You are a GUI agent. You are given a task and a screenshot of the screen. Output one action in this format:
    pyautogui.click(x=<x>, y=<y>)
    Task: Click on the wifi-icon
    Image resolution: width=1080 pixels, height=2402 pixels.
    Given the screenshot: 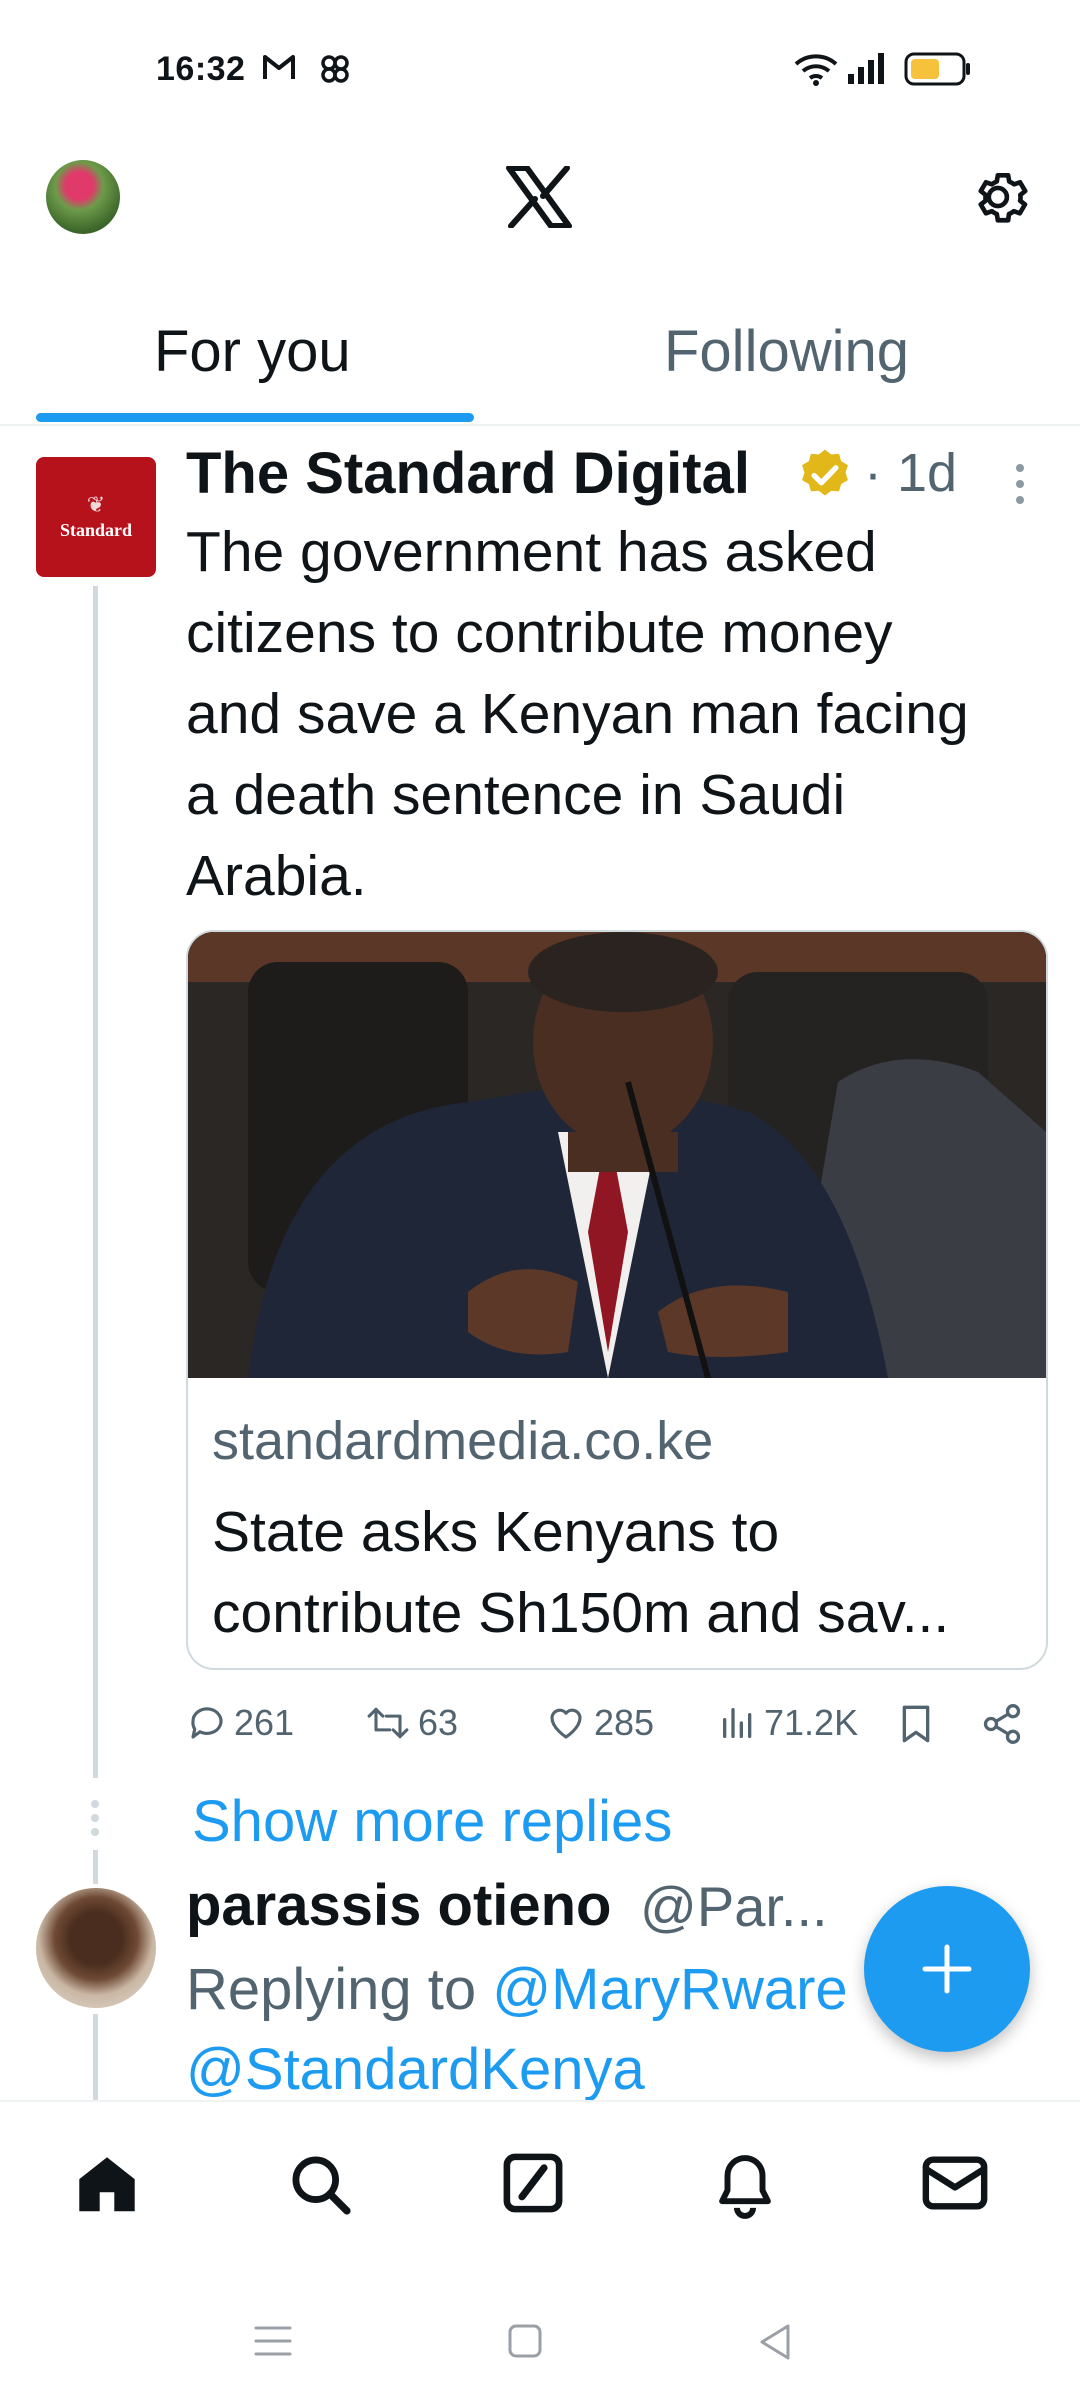 What is the action you would take?
    pyautogui.click(x=816, y=70)
    